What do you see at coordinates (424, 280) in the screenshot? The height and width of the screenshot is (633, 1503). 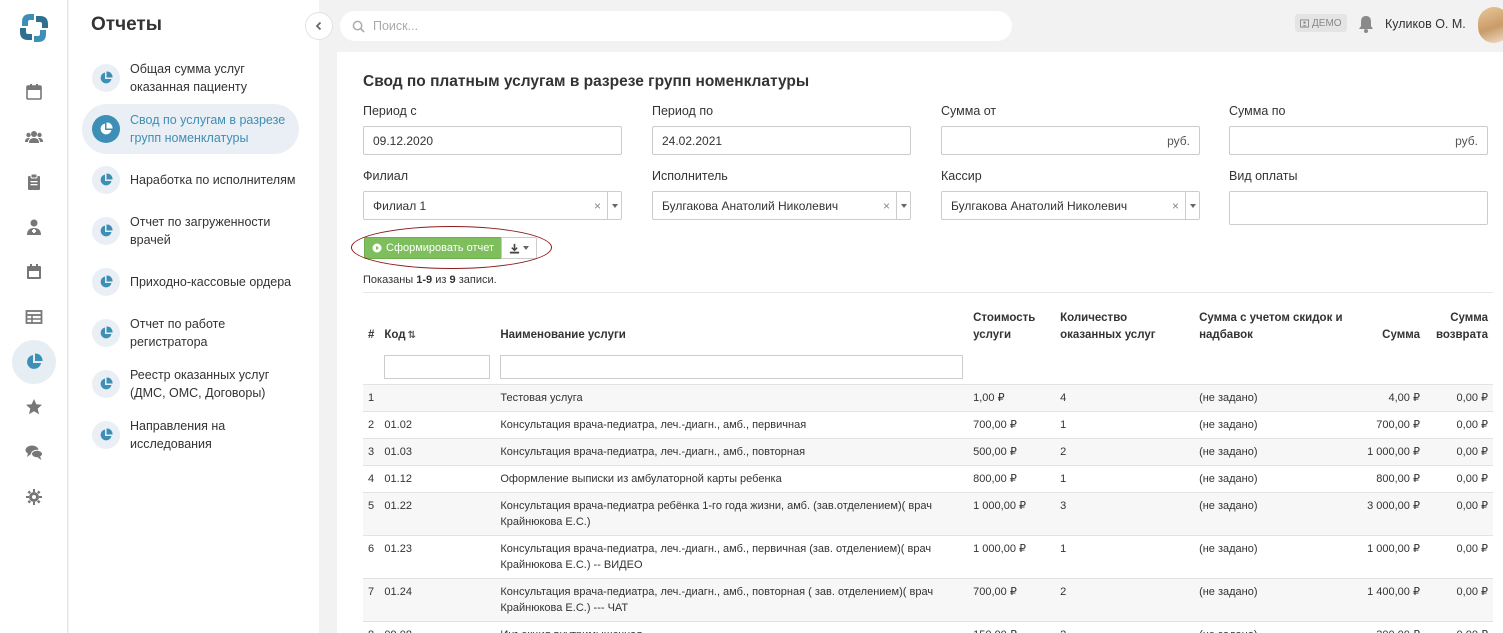 I see `summary-range: 1-9` at bounding box center [424, 280].